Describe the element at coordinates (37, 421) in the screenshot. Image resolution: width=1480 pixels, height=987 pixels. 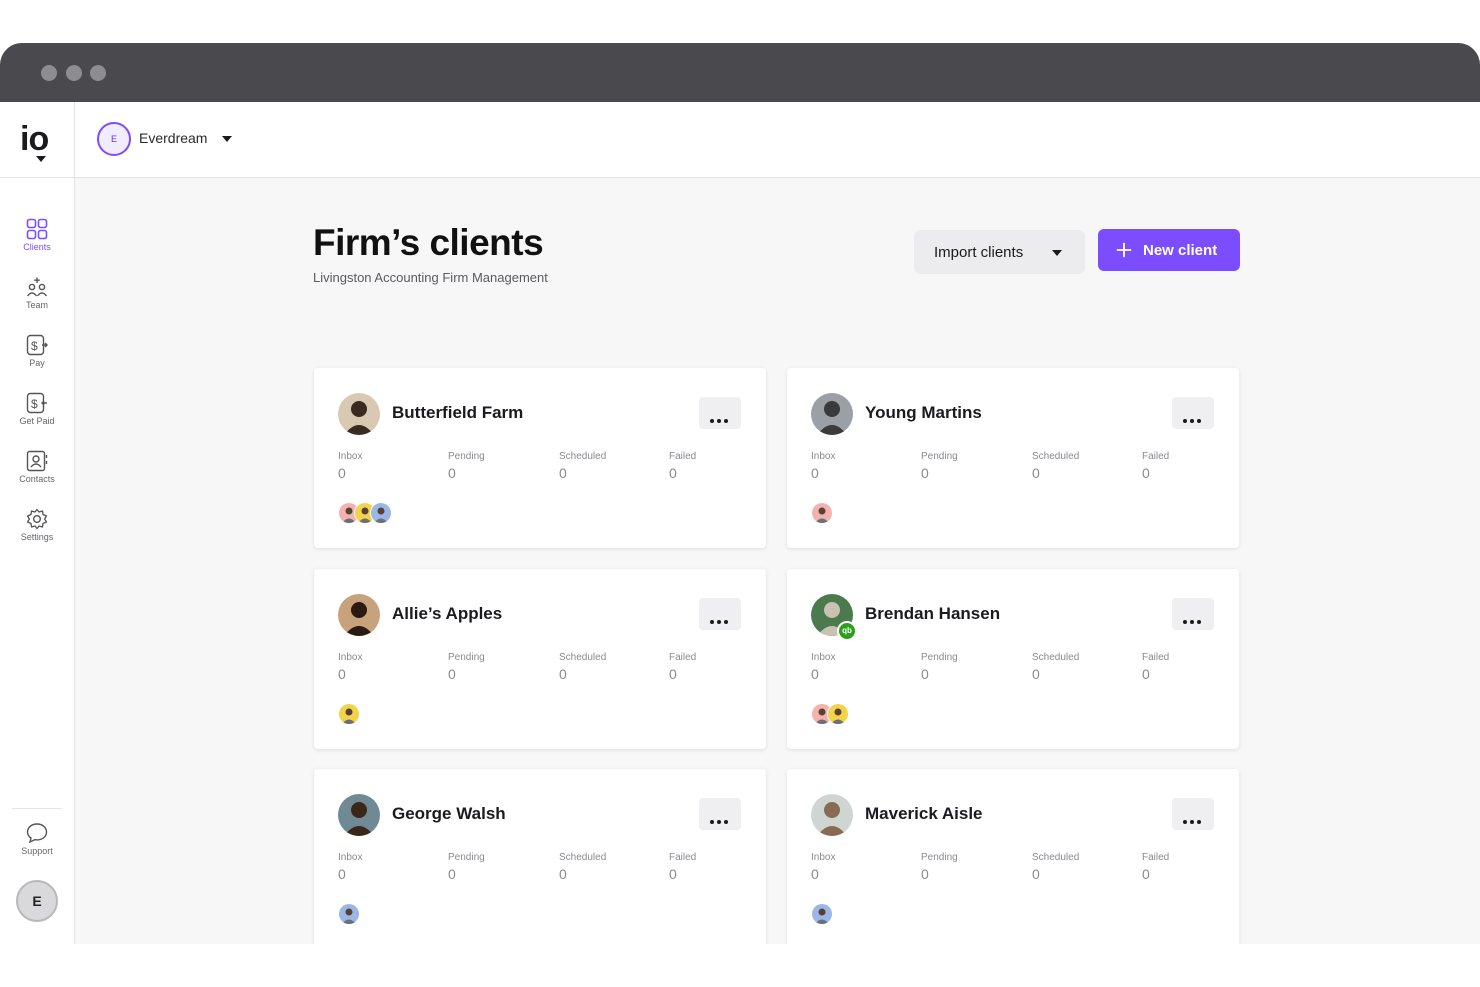
I see `sidebar-item-label: Get Paid` at that location.